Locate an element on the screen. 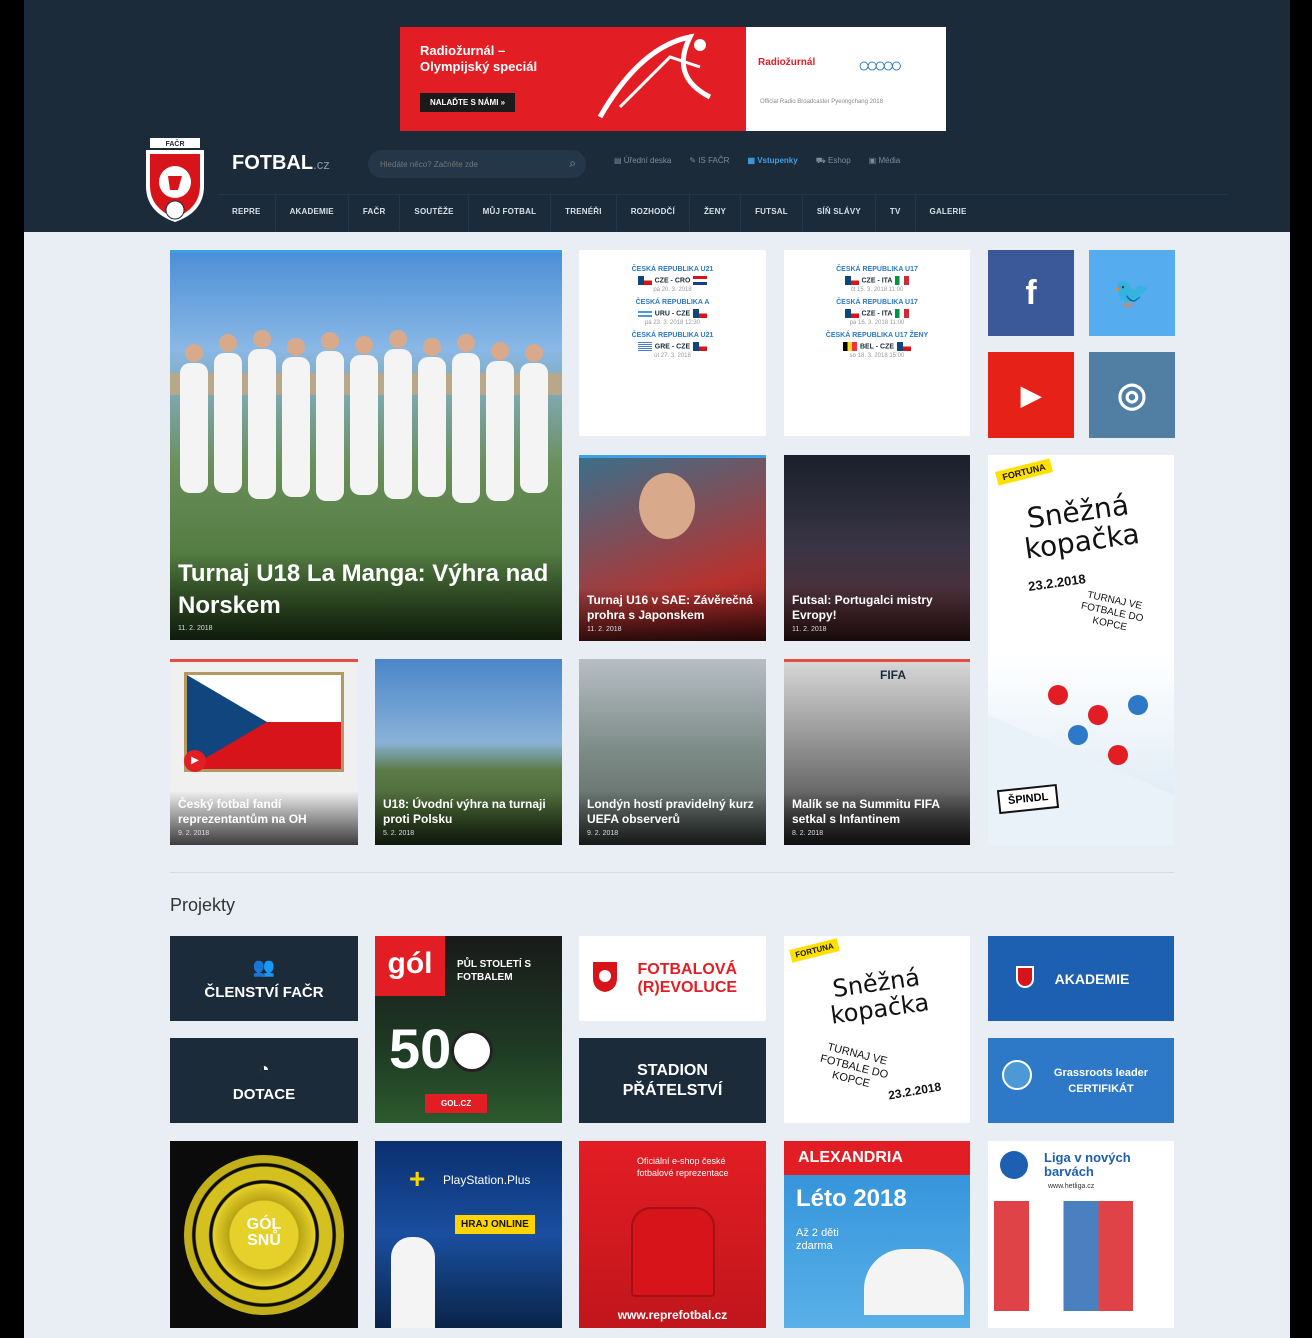  nav-galerie: GALERIE is located at coordinates (948, 213).